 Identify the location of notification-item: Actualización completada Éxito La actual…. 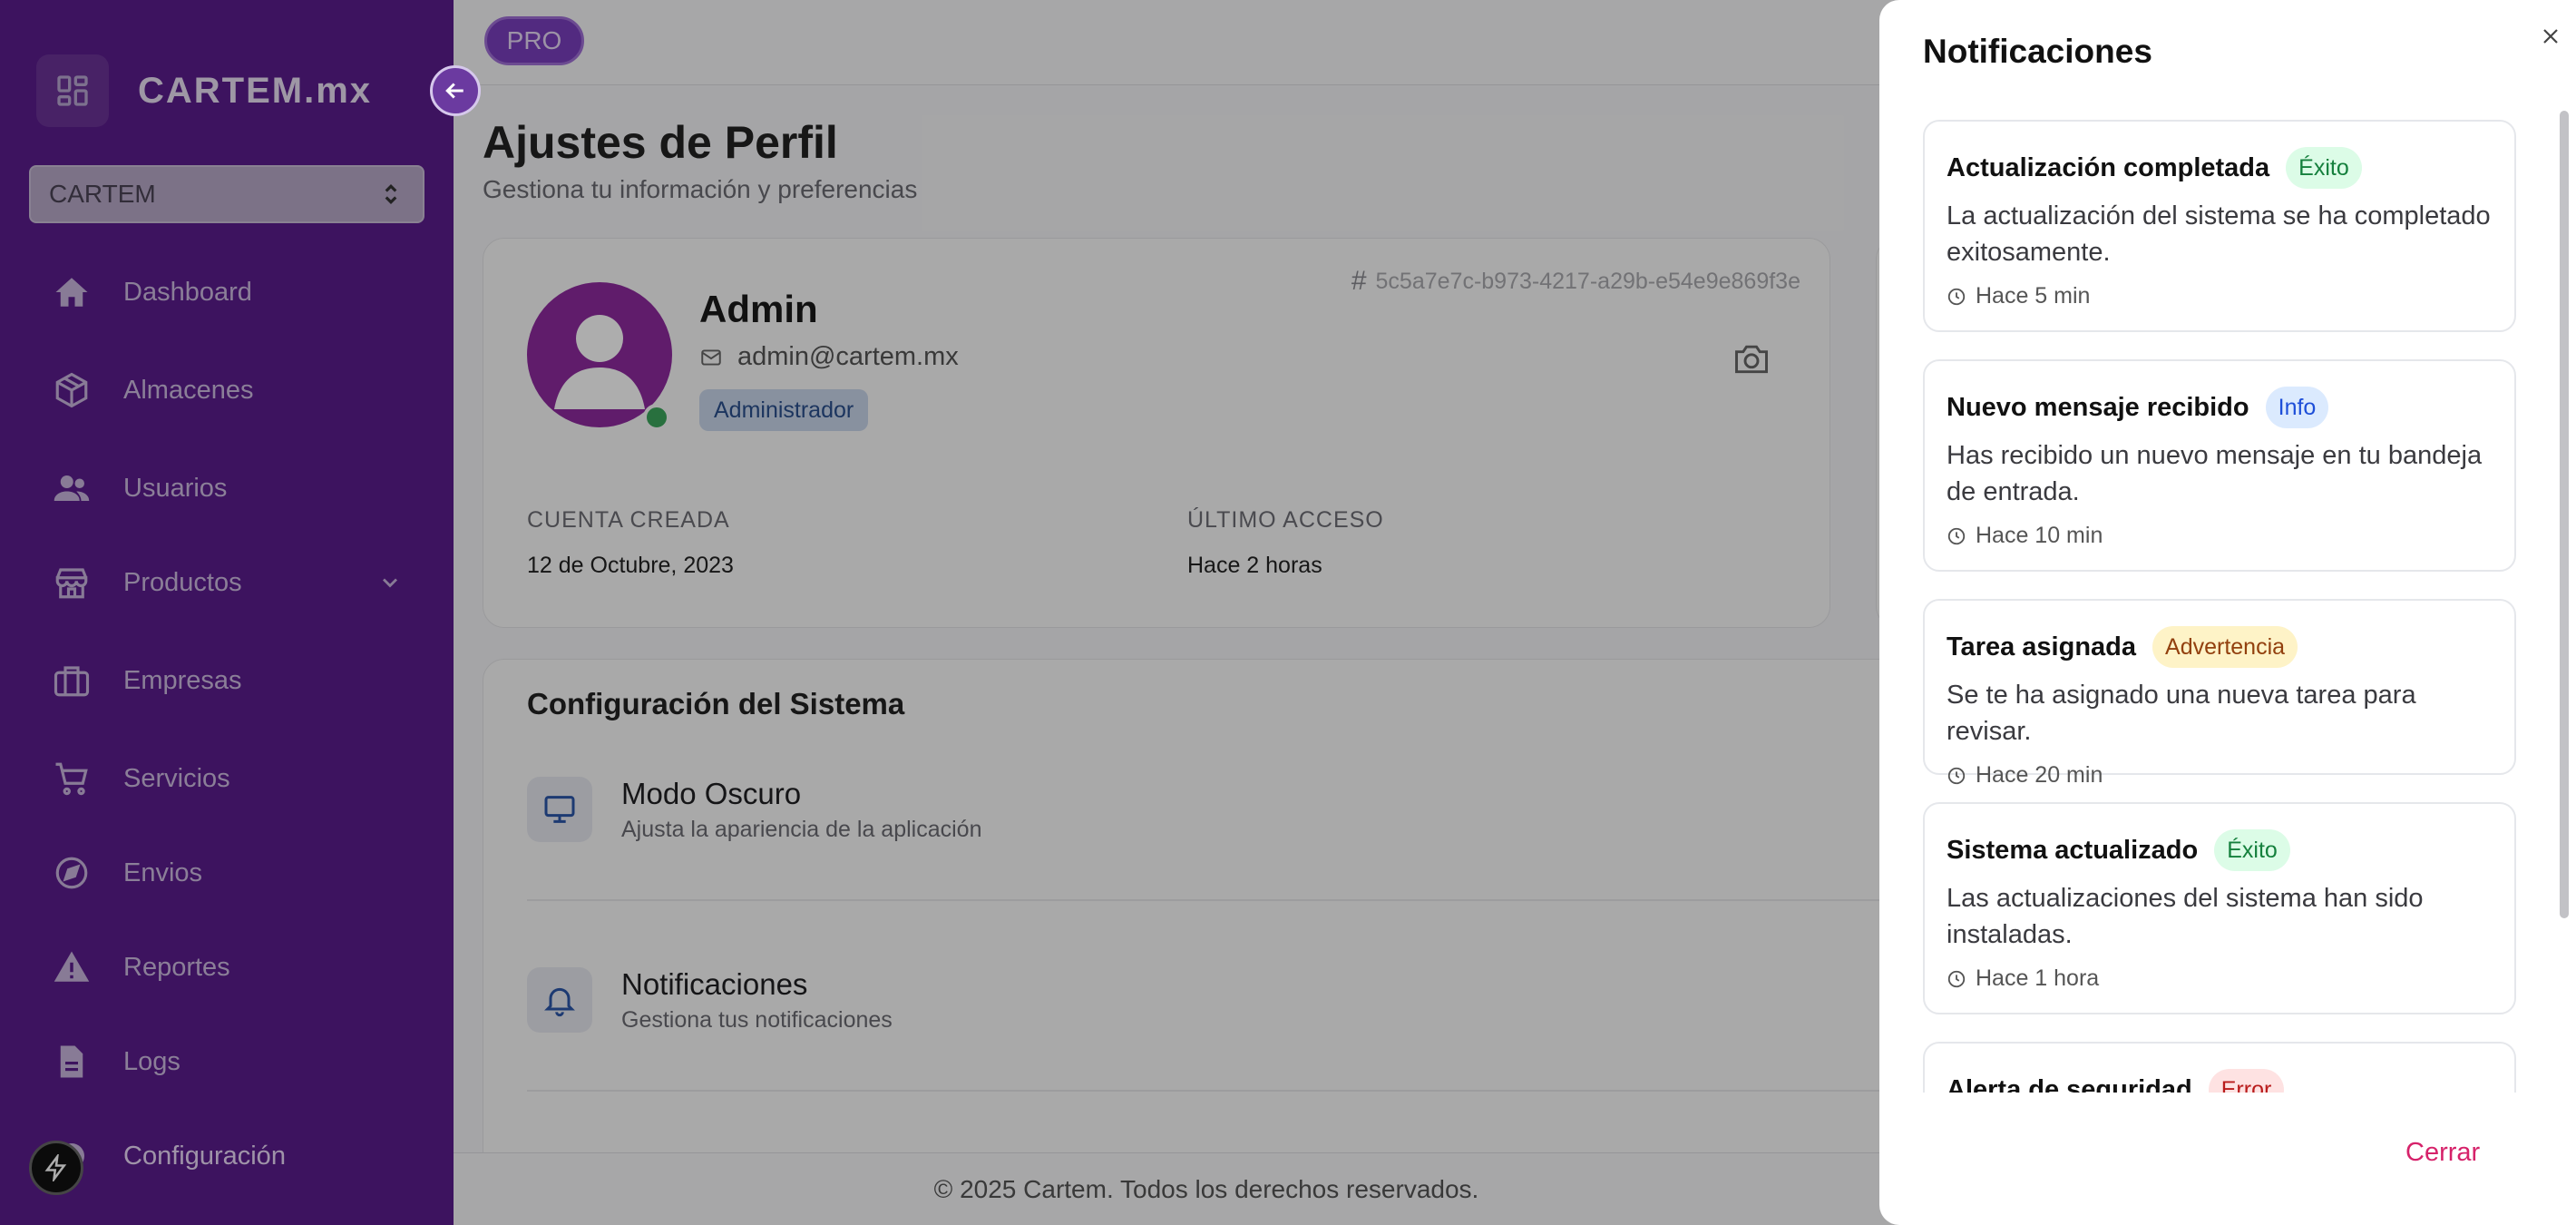
(2219, 226).